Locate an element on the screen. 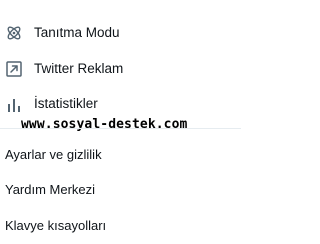 This screenshot has width=320, height=244. menu-item-label: Twitter Reklam is located at coordinates (79, 68).